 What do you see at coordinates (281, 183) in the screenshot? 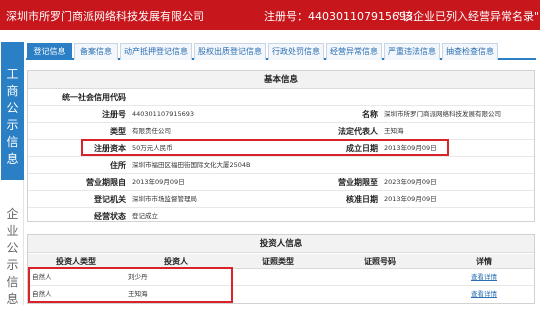
I see `row-term: 营业期限自 2013年09月09日 营业期限至 2023年09月09日` at bounding box center [281, 183].